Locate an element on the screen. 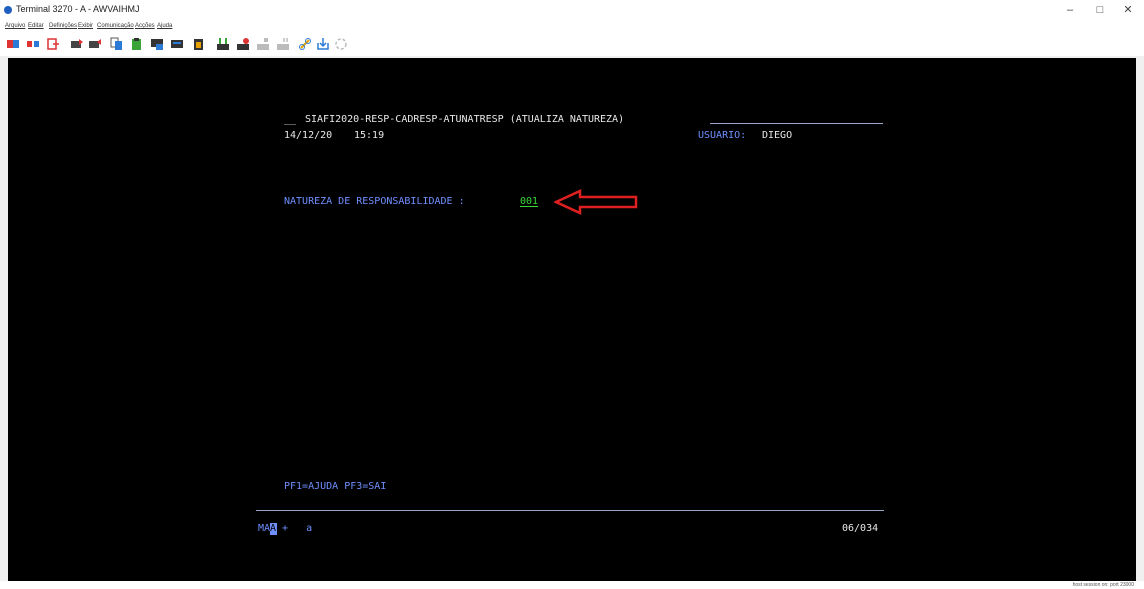 This screenshot has height=589, width=1144. app-icon is located at coordinates (8, 10).